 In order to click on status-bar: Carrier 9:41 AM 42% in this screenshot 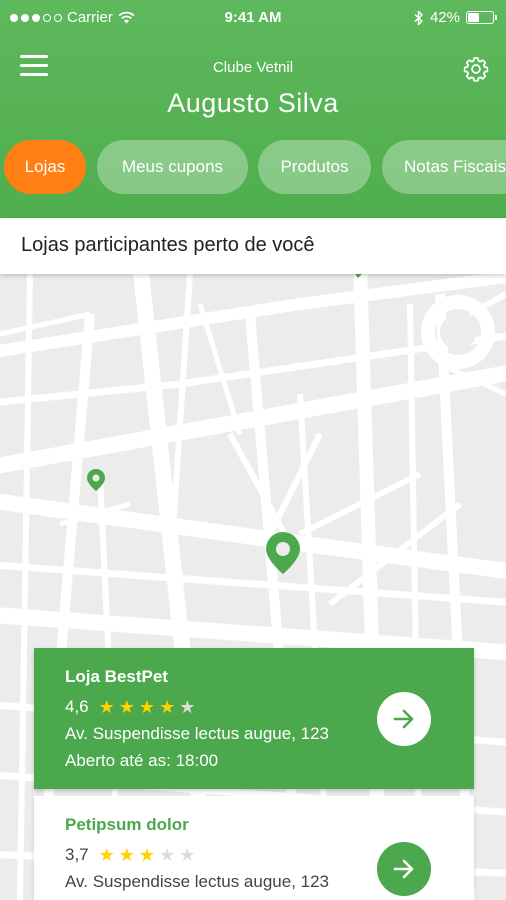, I will do `click(253, 18)`.